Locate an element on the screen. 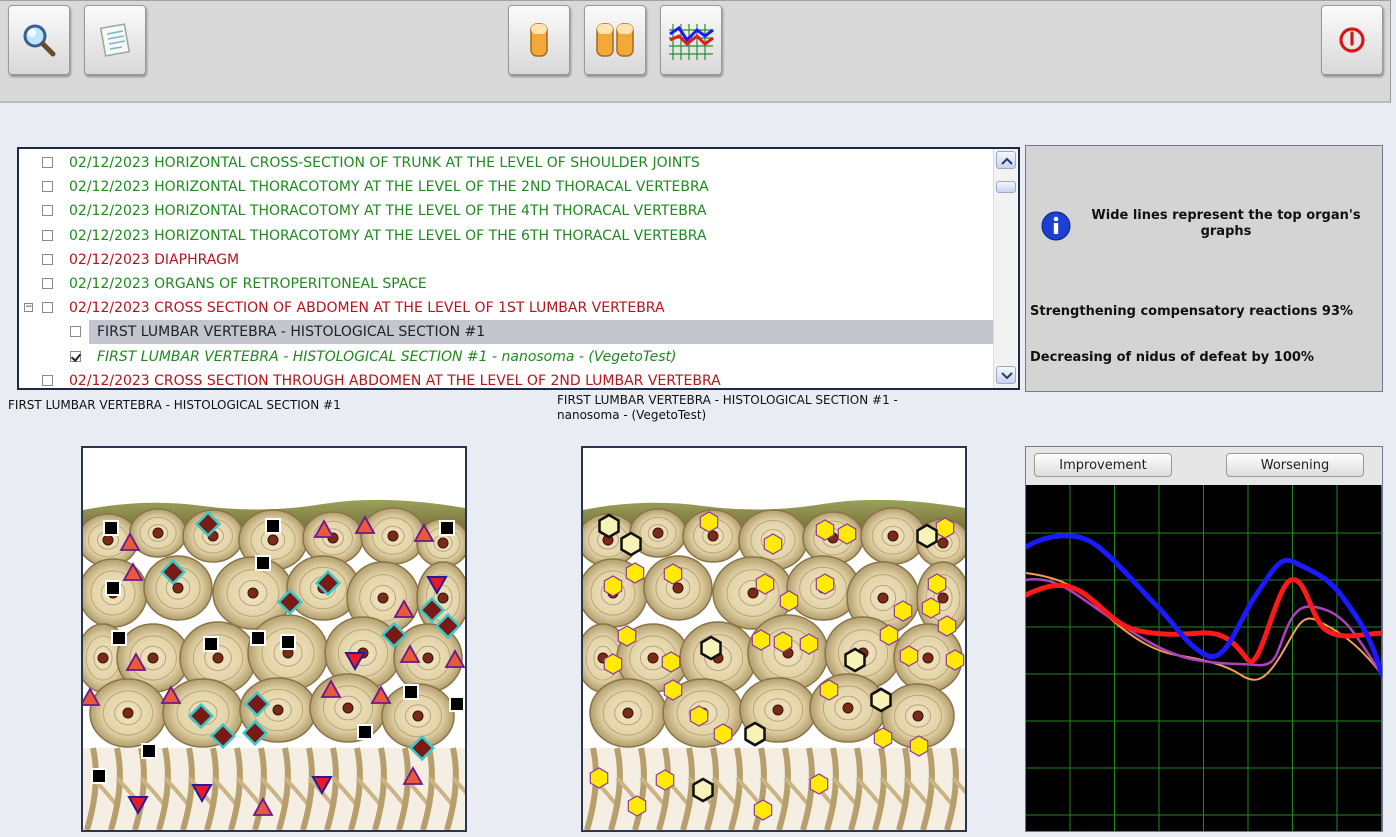 The height and width of the screenshot is (837, 1396). line-graph-icon is located at coordinates (691, 42).